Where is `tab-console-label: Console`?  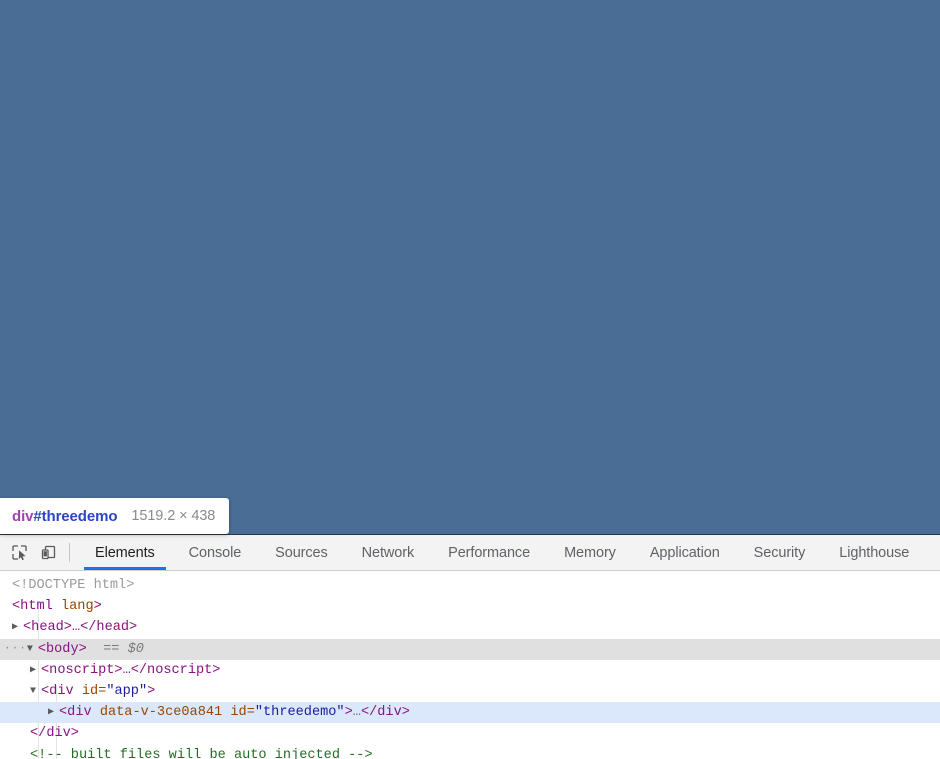 tab-console-label: Console is located at coordinates (215, 552).